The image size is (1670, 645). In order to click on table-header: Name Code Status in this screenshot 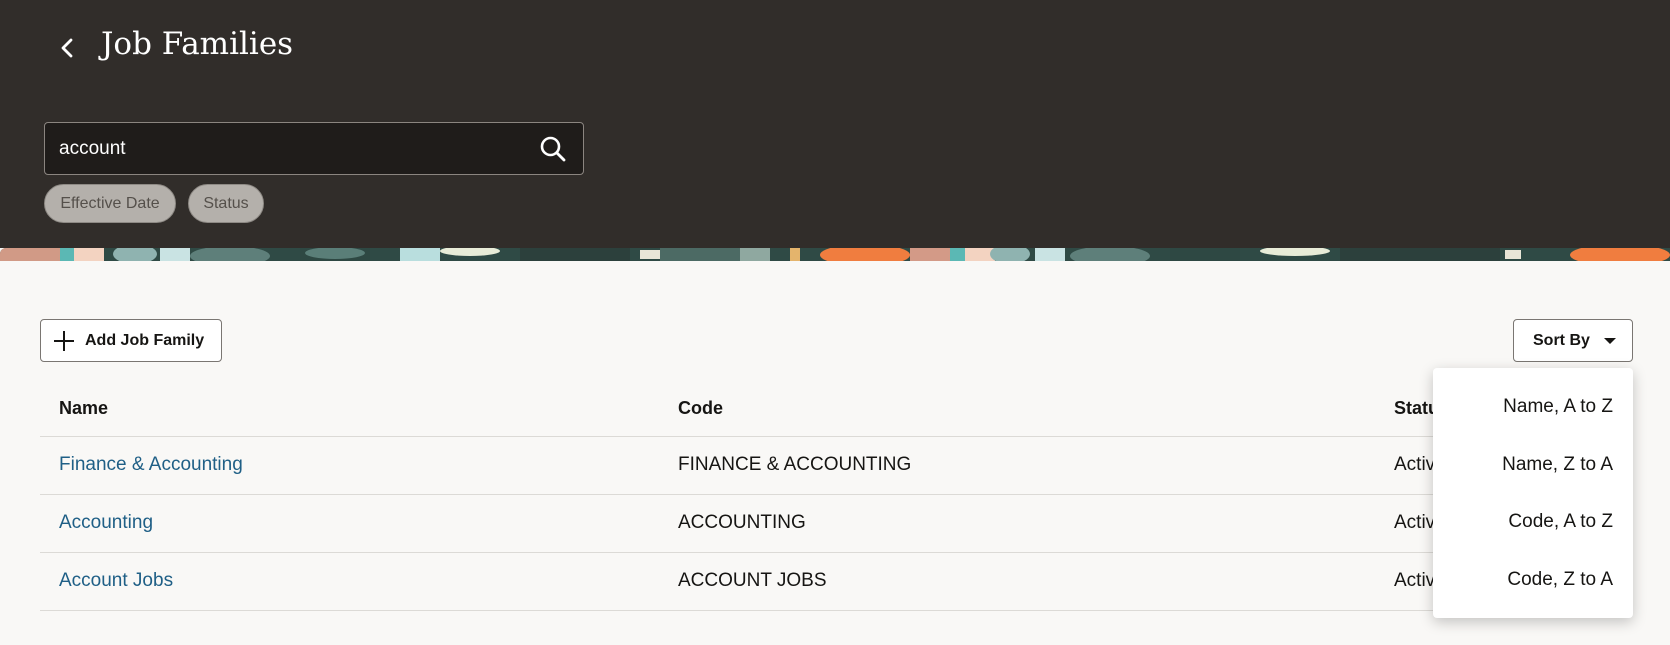, I will do `click(820, 411)`.